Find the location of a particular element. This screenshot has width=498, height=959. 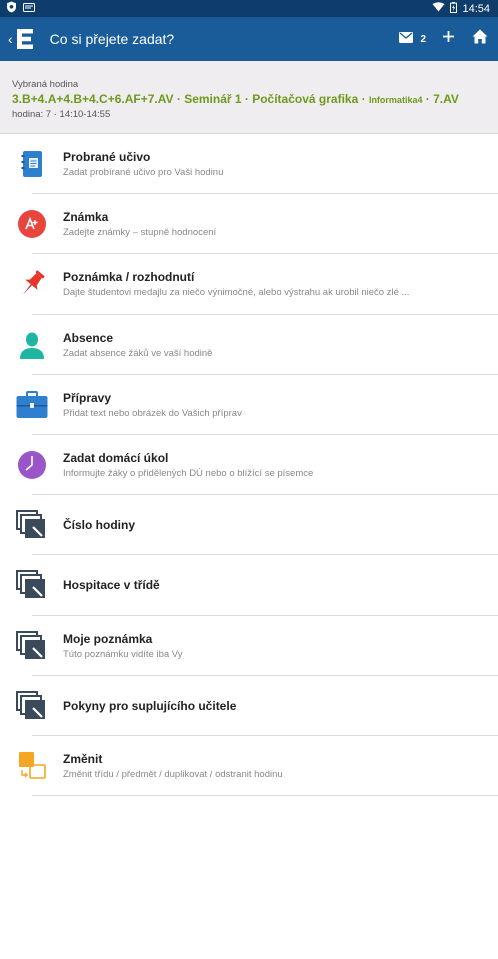

home-icon is located at coordinates (480, 39).